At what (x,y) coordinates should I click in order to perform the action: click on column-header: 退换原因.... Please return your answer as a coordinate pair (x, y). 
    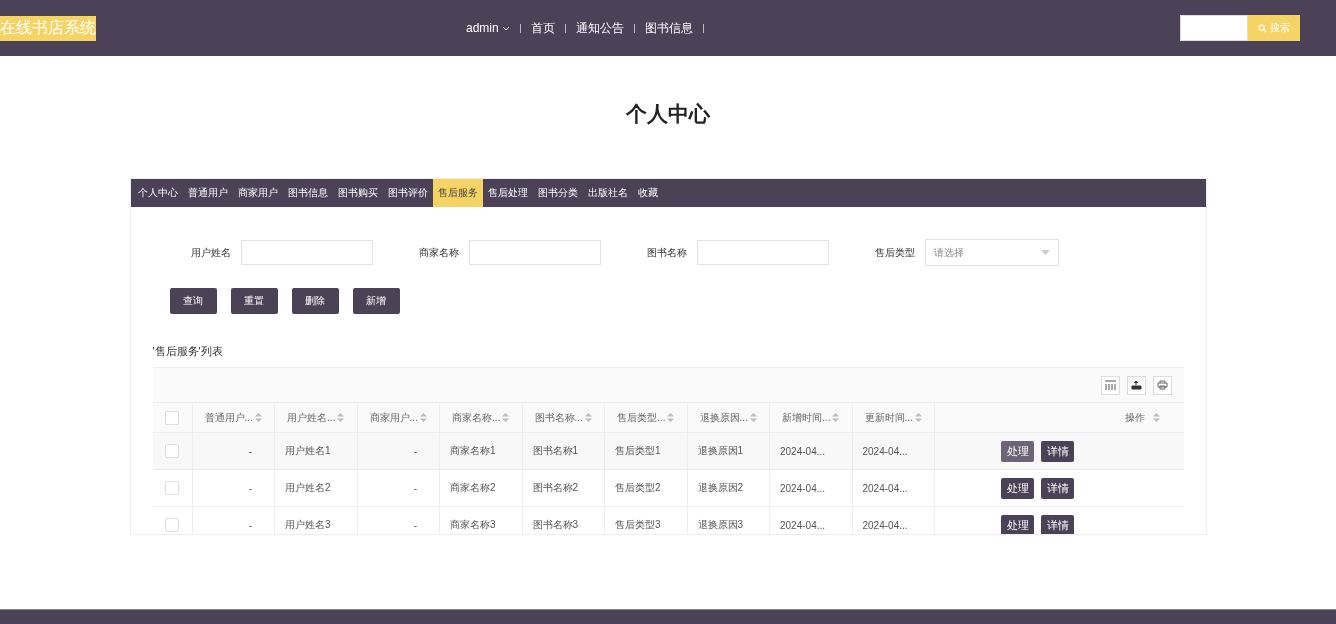
    Looking at the image, I should click on (723, 417).